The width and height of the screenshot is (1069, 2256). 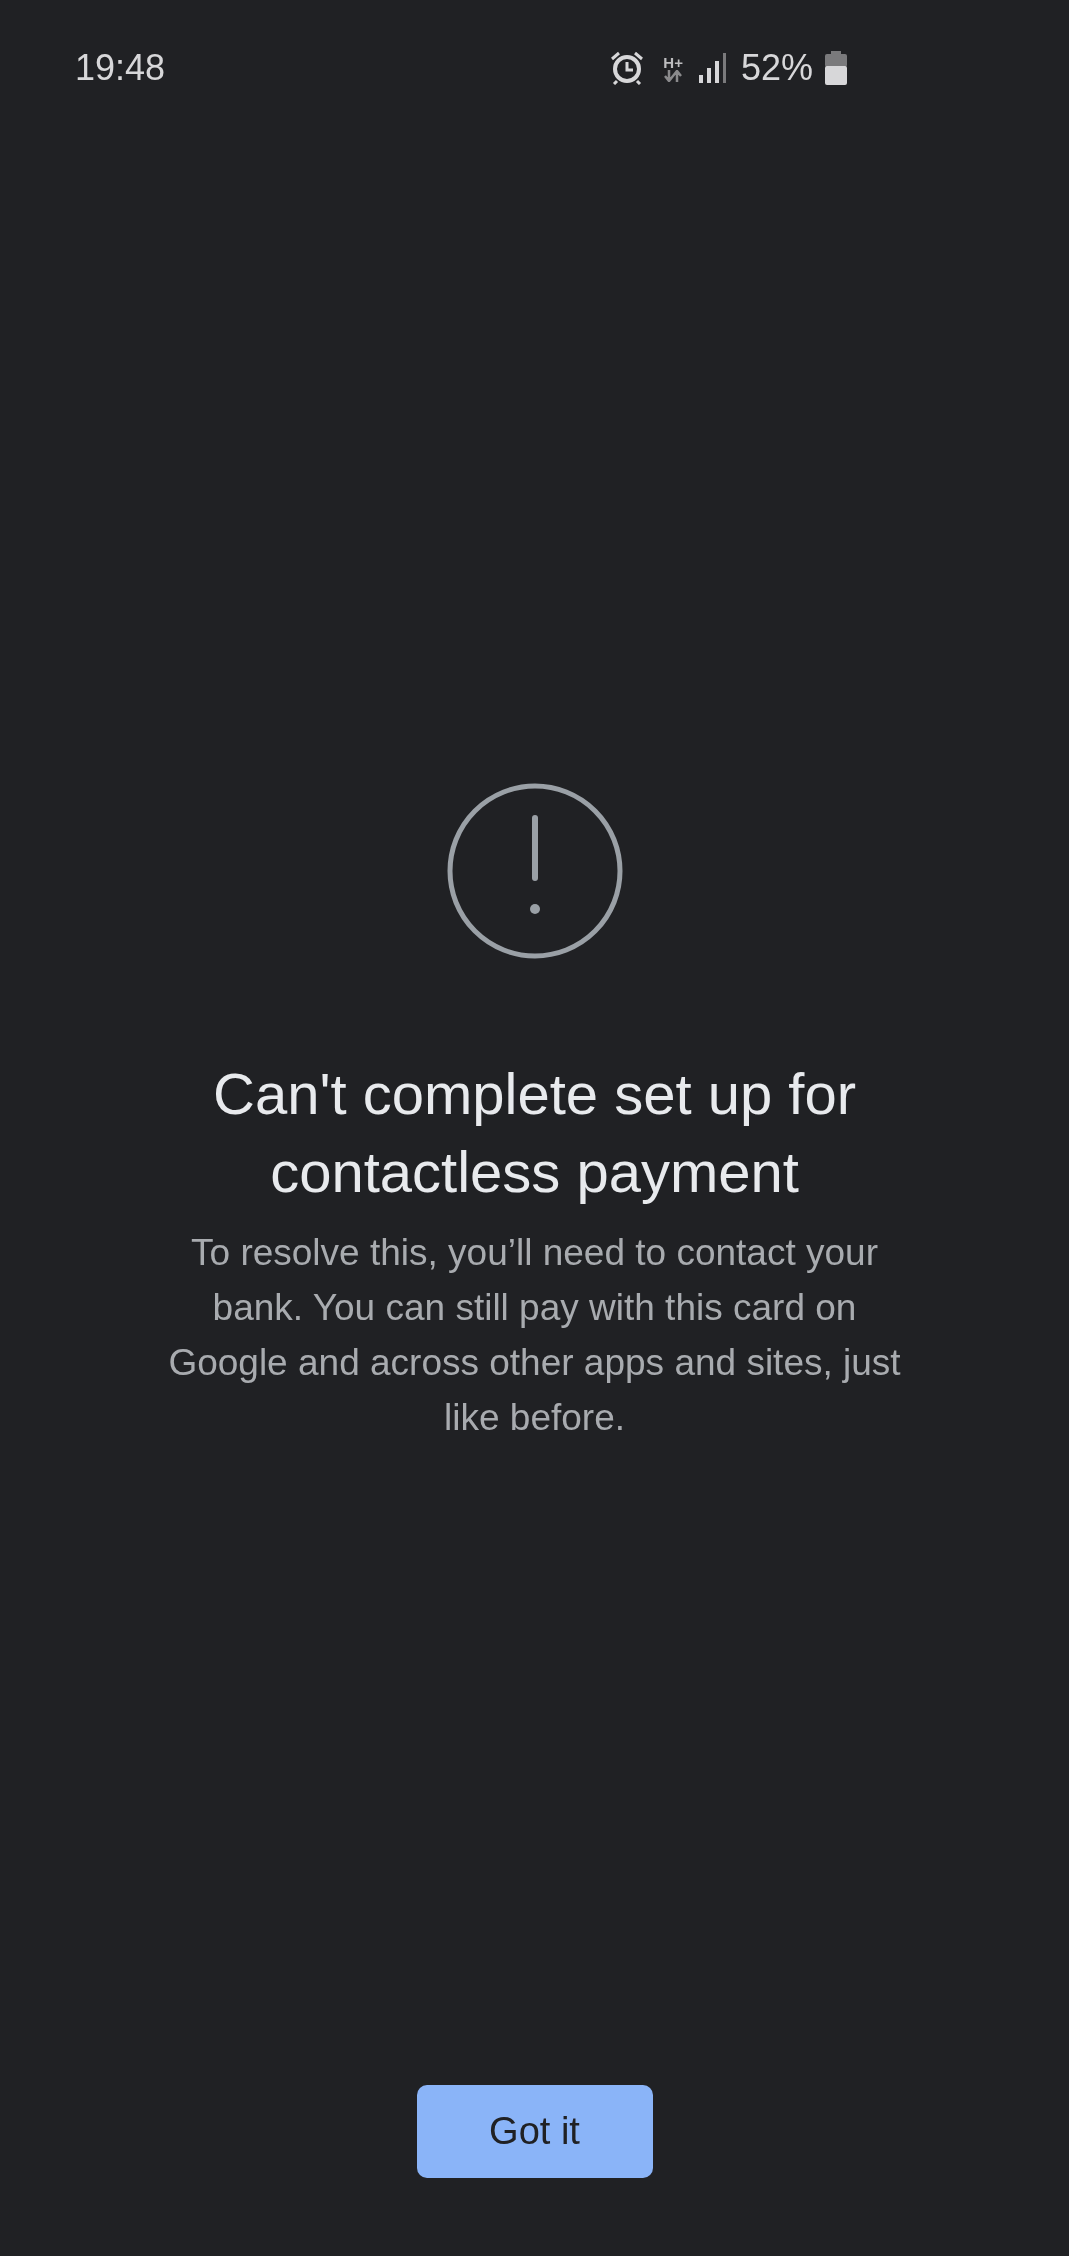 I want to click on warning-icon, so click(x=534, y=871).